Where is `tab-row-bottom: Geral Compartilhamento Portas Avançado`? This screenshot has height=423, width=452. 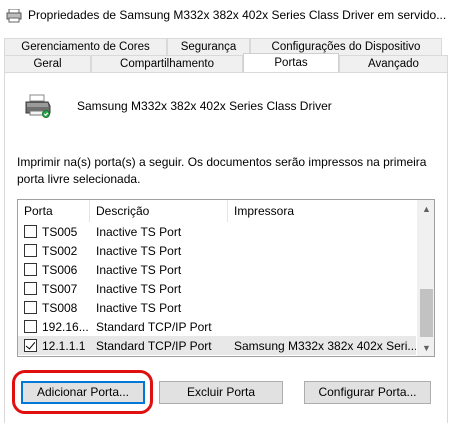 tab-row-bottom: Geral Compartilhamento Portas Avançado is located at coordinates (226, 62).